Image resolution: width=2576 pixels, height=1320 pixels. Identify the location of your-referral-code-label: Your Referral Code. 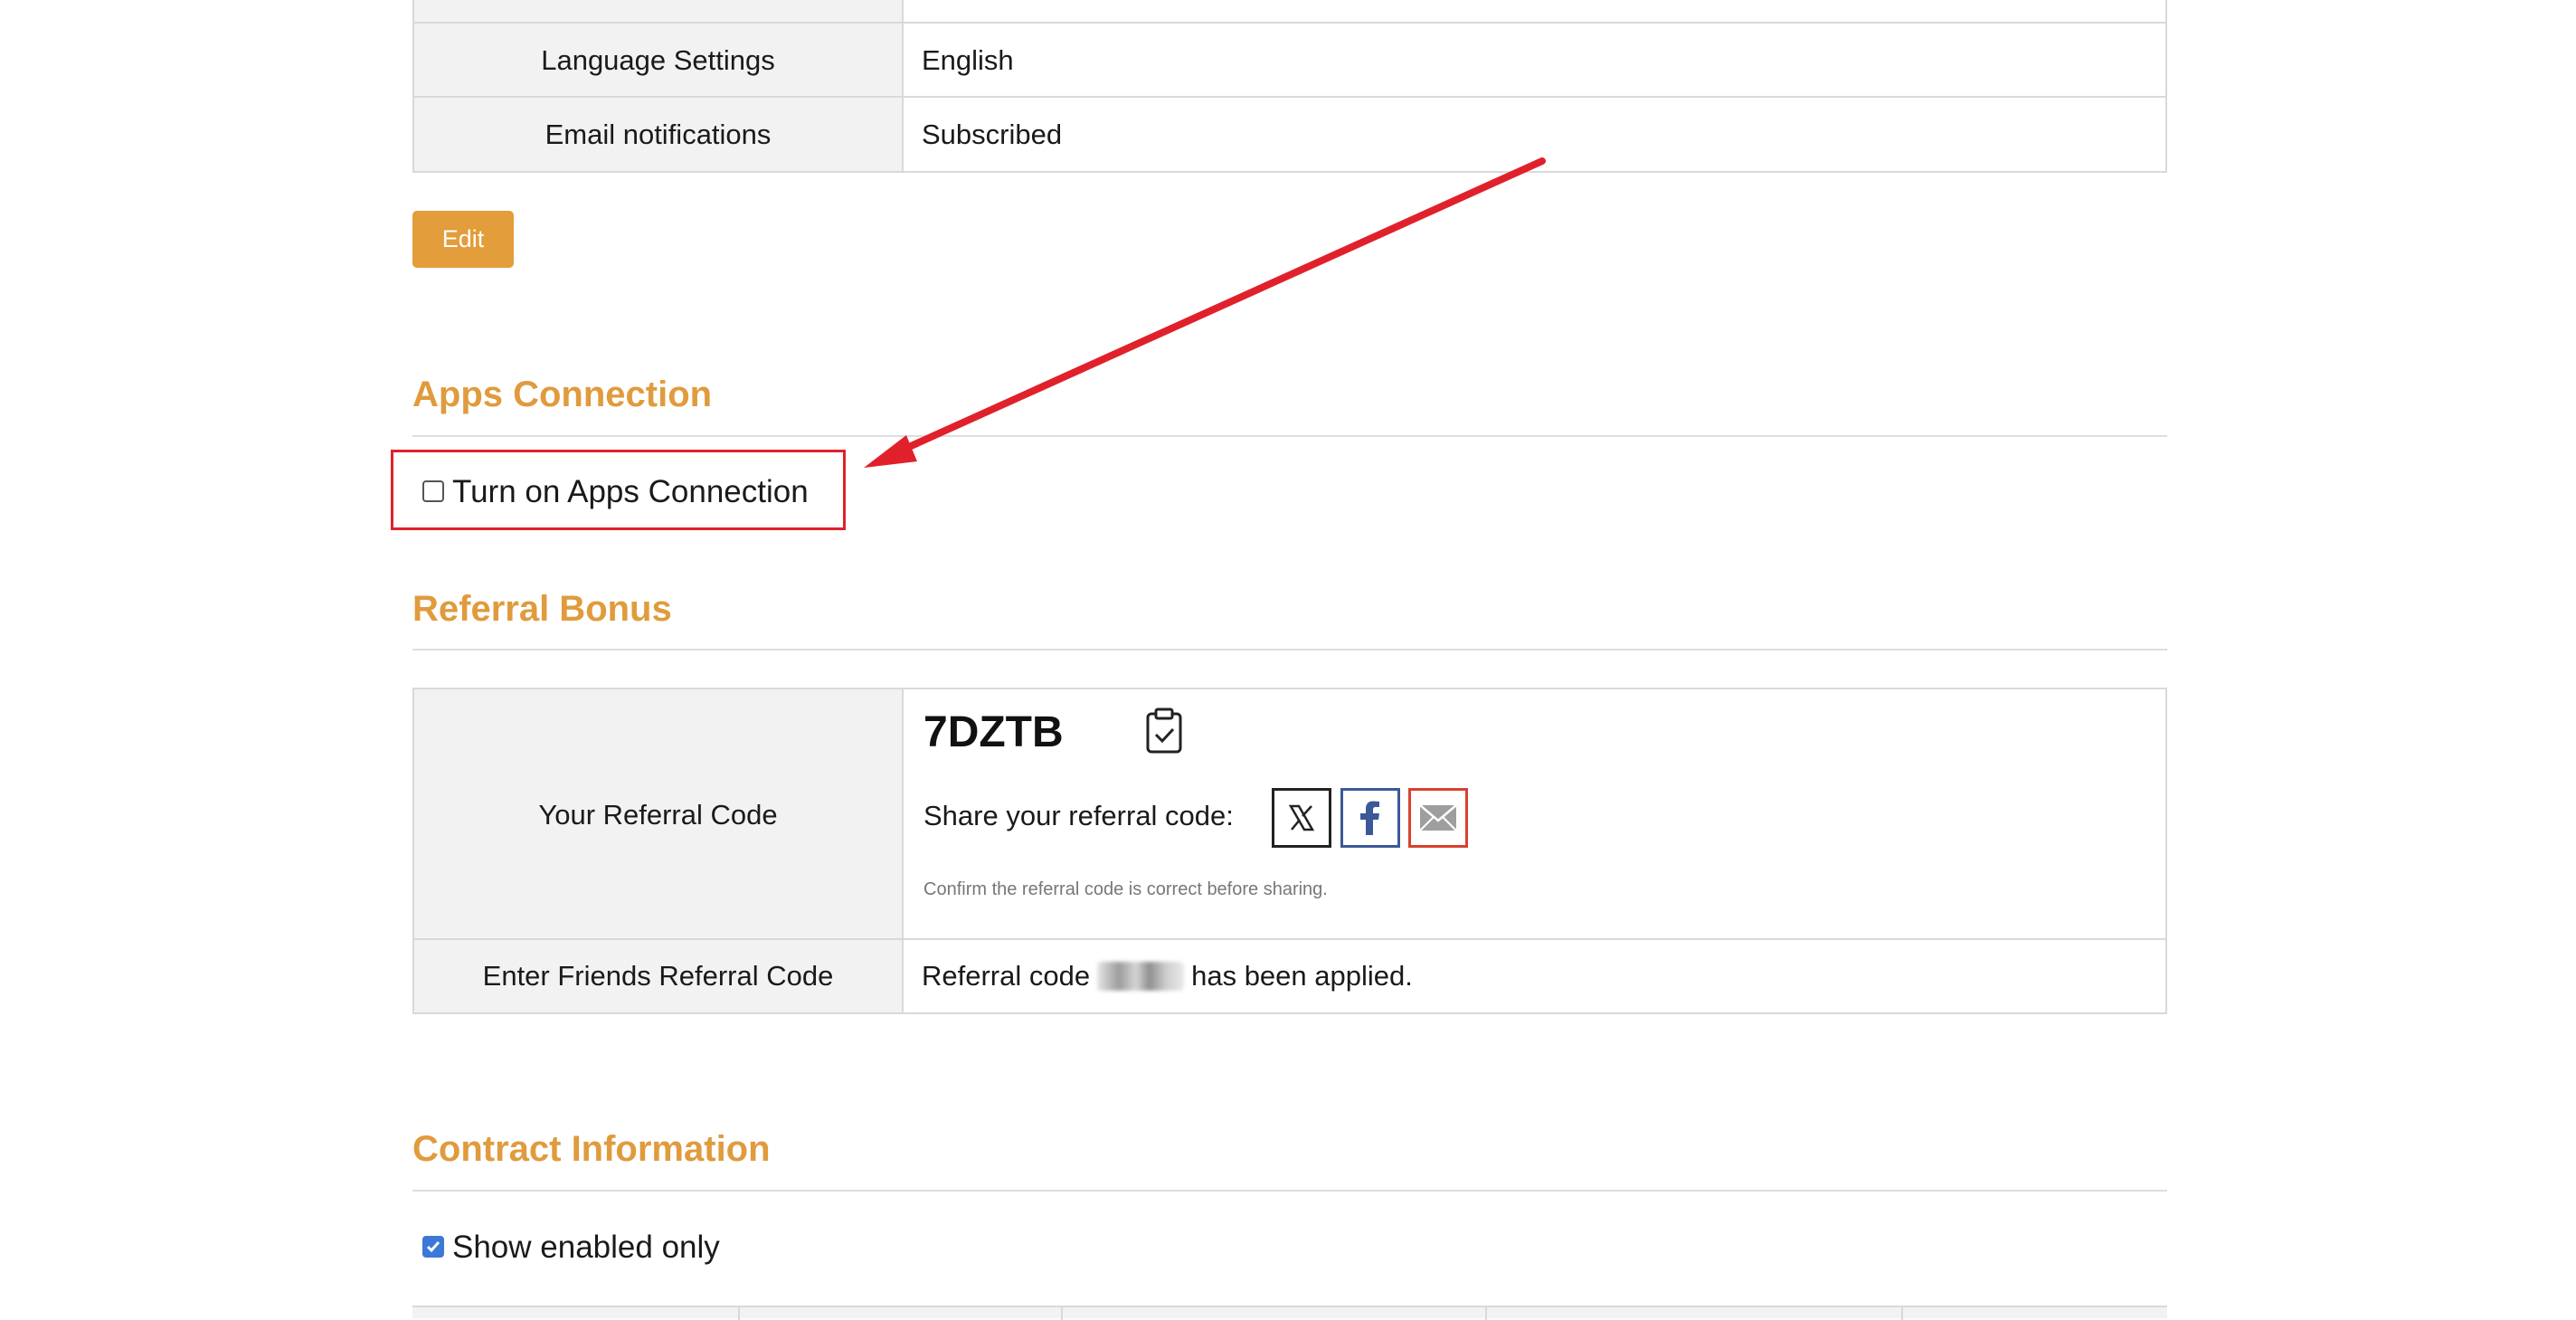
(658, 814).